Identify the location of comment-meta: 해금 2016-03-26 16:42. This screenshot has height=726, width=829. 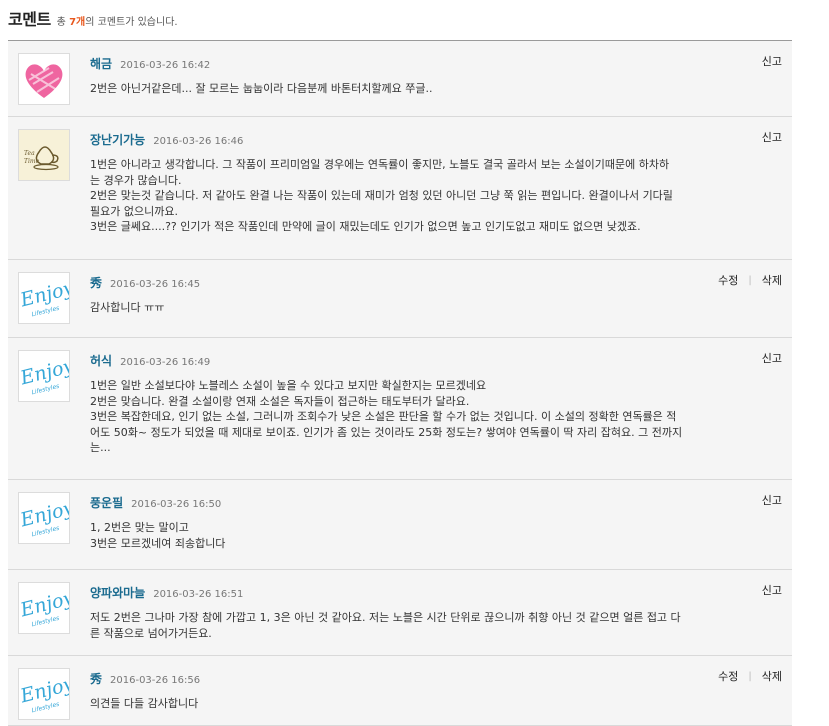
(150, 63).